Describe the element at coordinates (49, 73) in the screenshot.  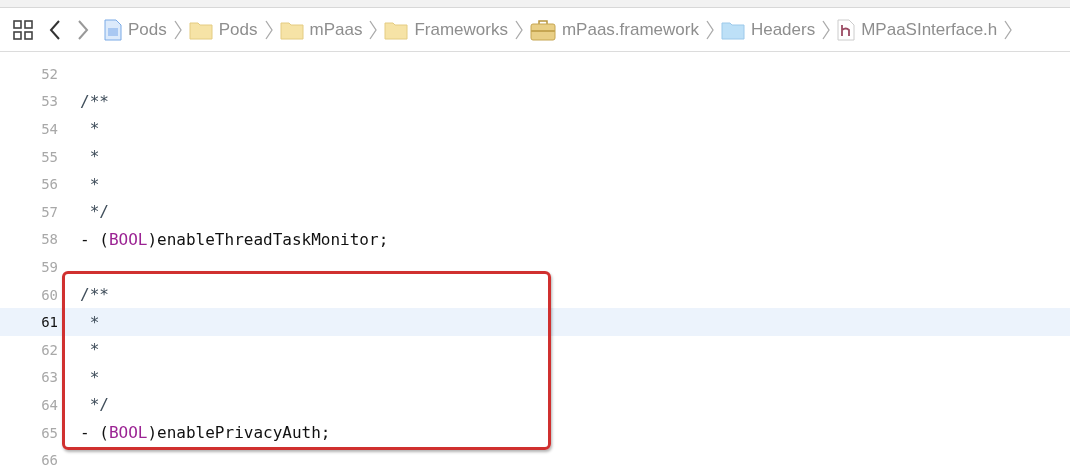
I see `line-number: 52` at that location.